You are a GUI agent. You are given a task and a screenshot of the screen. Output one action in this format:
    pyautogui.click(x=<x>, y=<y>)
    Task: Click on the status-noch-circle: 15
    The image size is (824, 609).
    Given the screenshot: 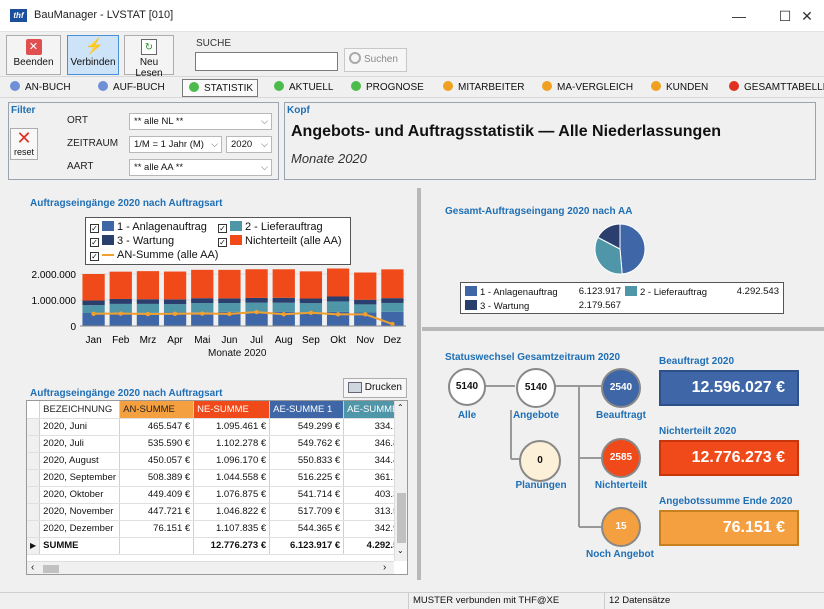 What is the action you would take?
    pyautogui.click(x=621, y=527)
    